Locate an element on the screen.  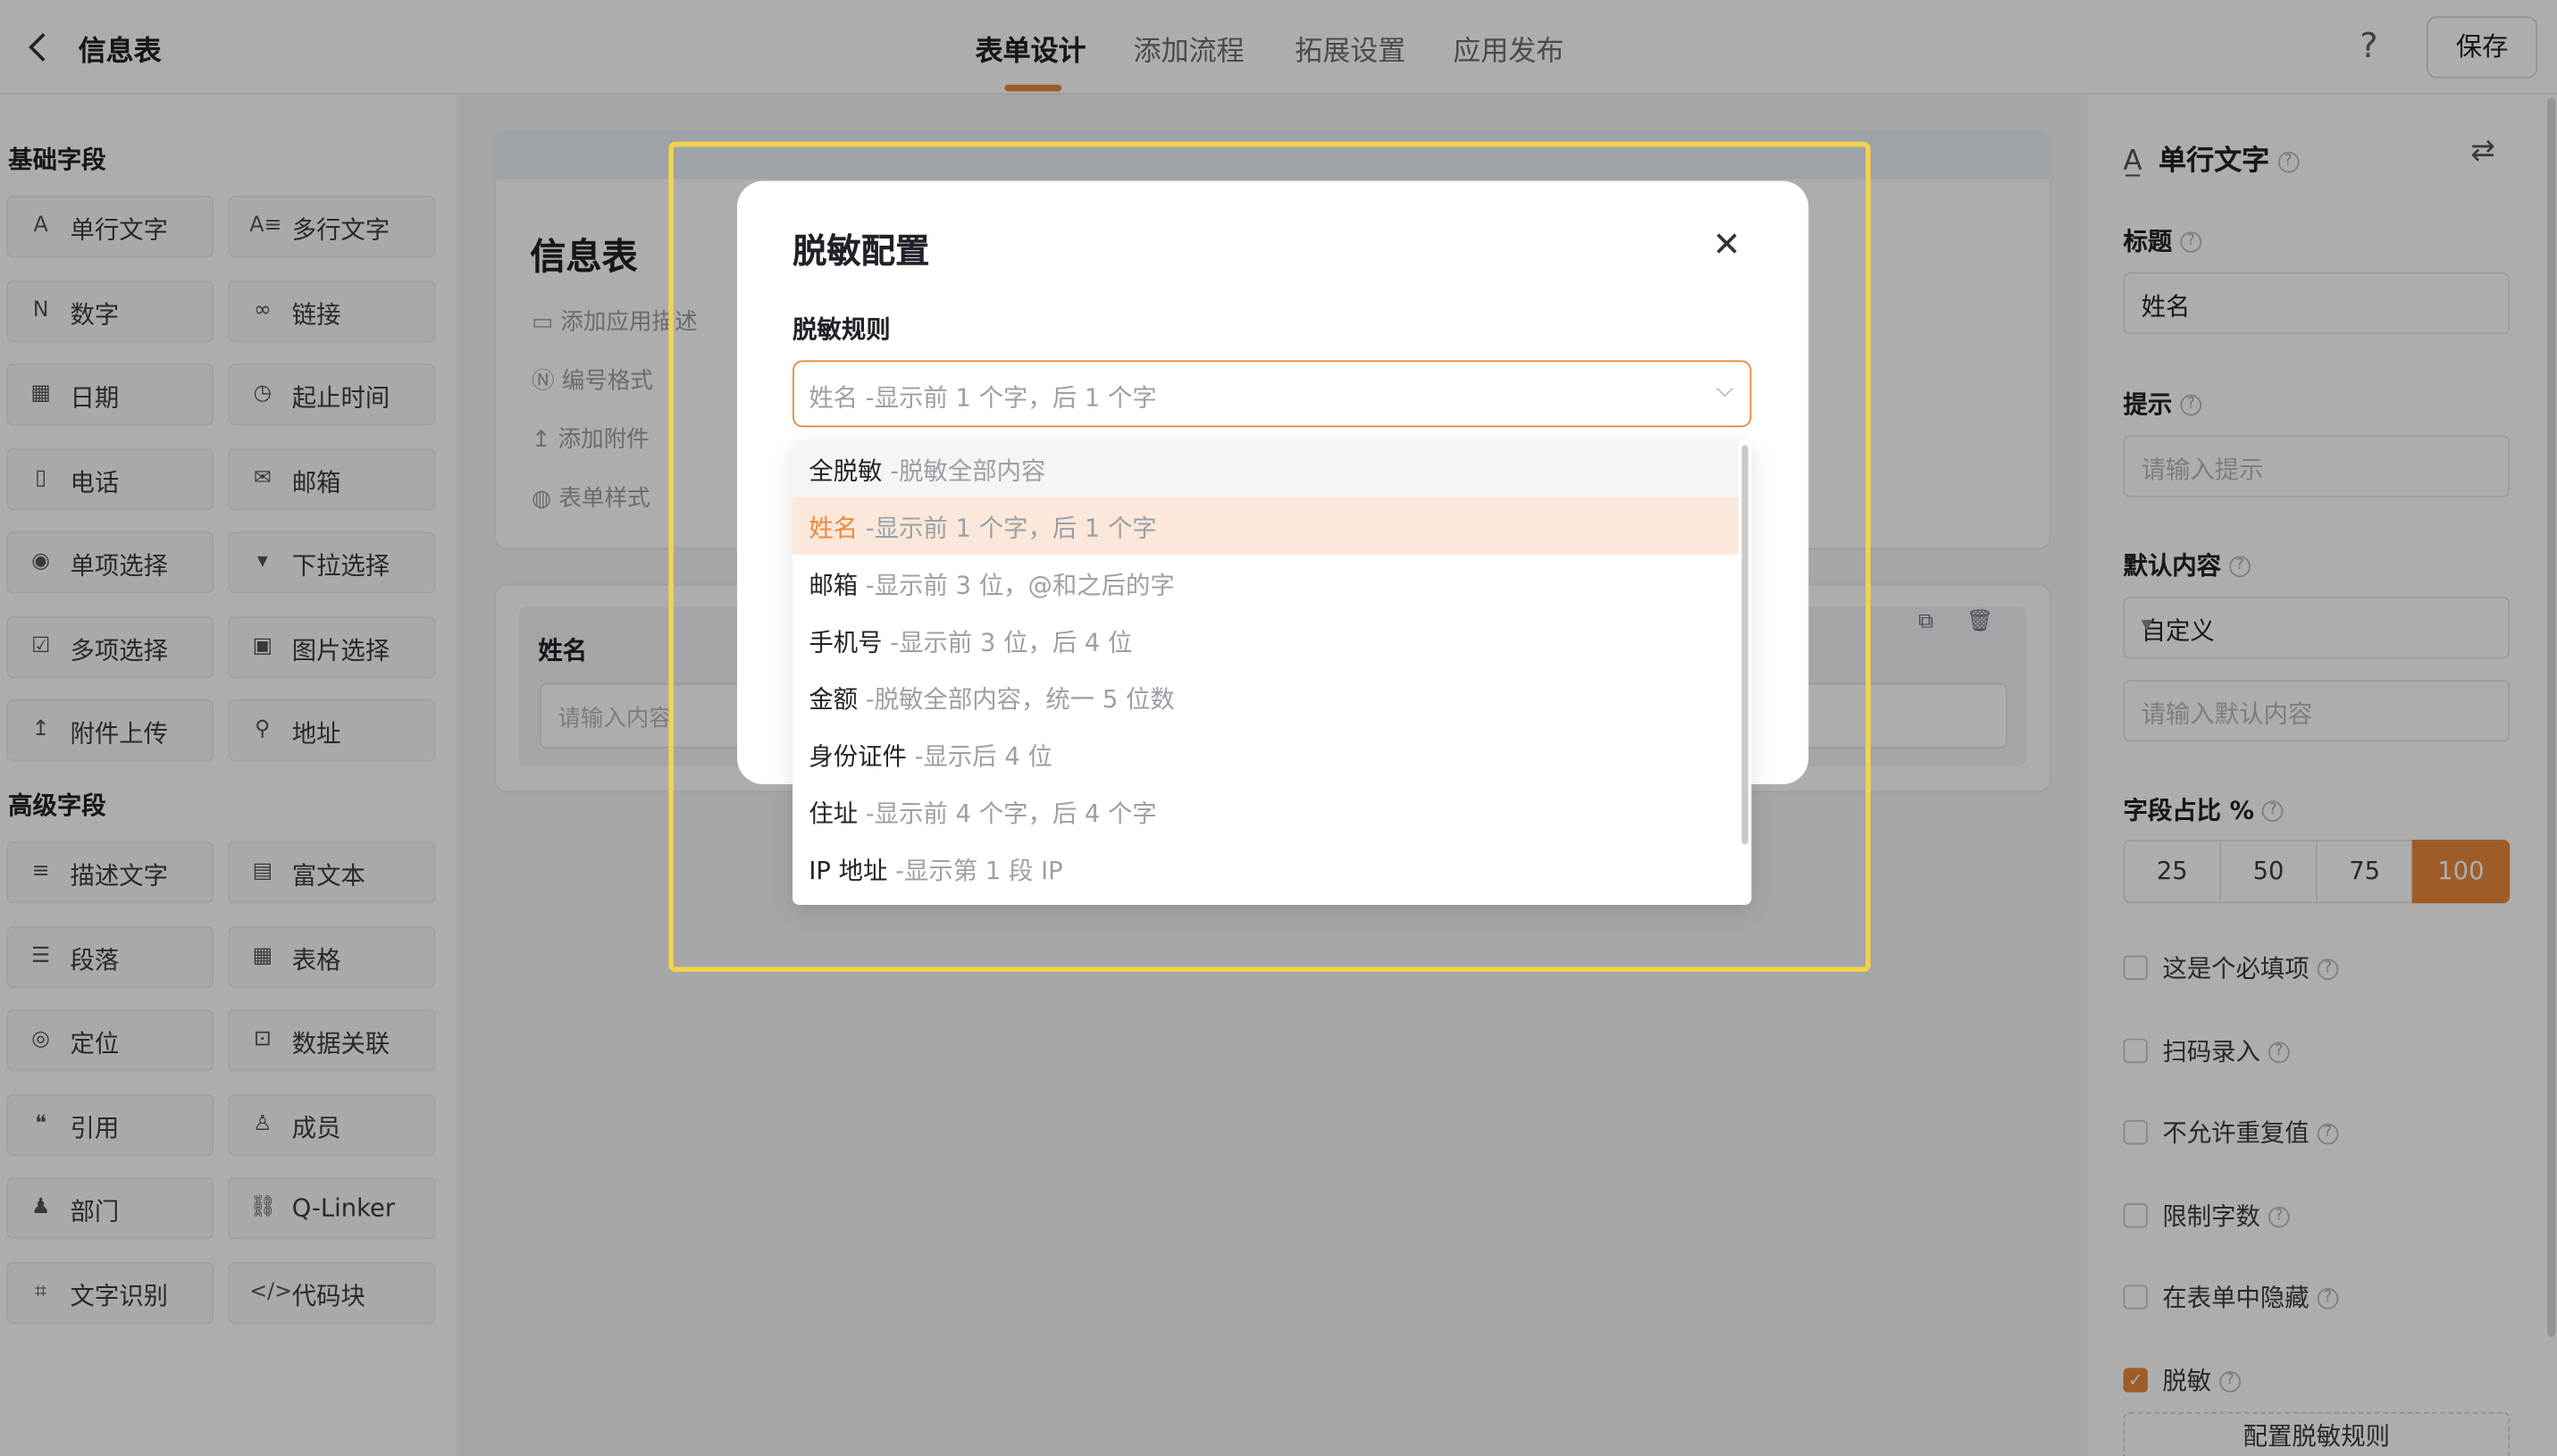
rule-option-text: 邮箱 -显示前 3 位，@和之后的字 is located at coordinates (992, 584).